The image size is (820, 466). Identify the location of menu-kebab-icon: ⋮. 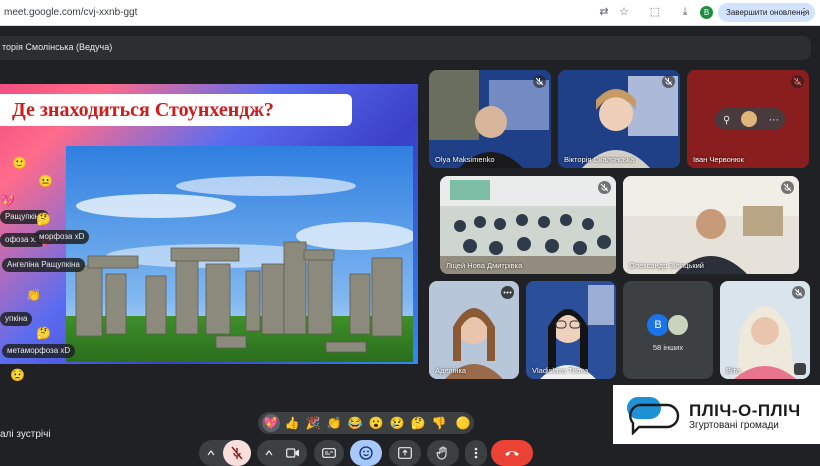
(804, 12).